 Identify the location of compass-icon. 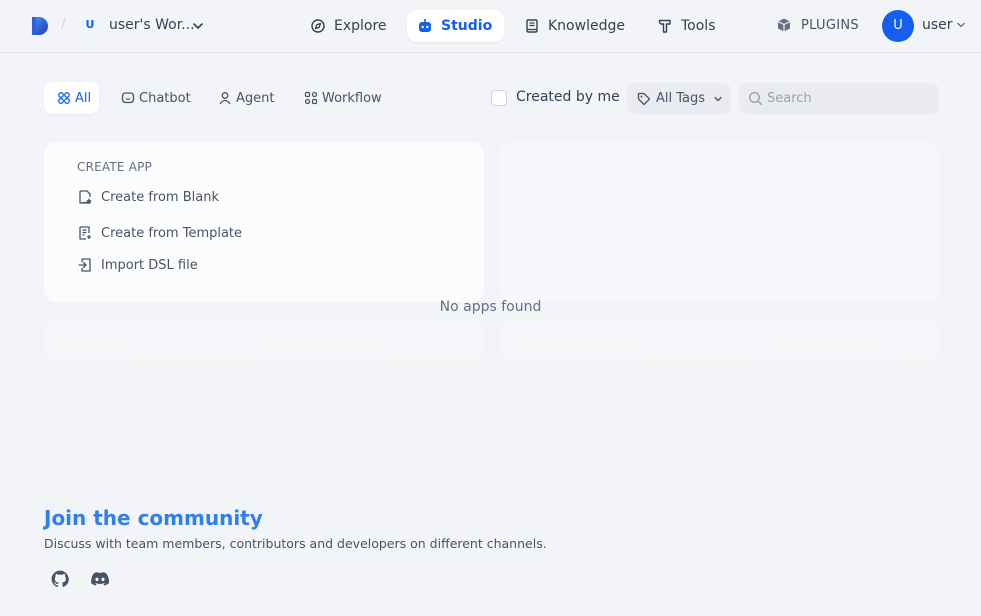
(318, 26).